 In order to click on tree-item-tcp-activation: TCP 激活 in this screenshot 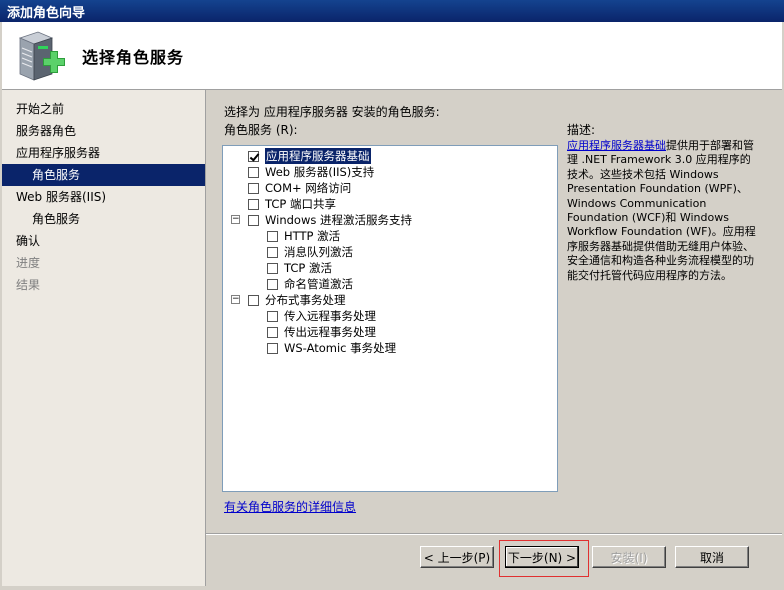, I will do `click(299, 268)`.